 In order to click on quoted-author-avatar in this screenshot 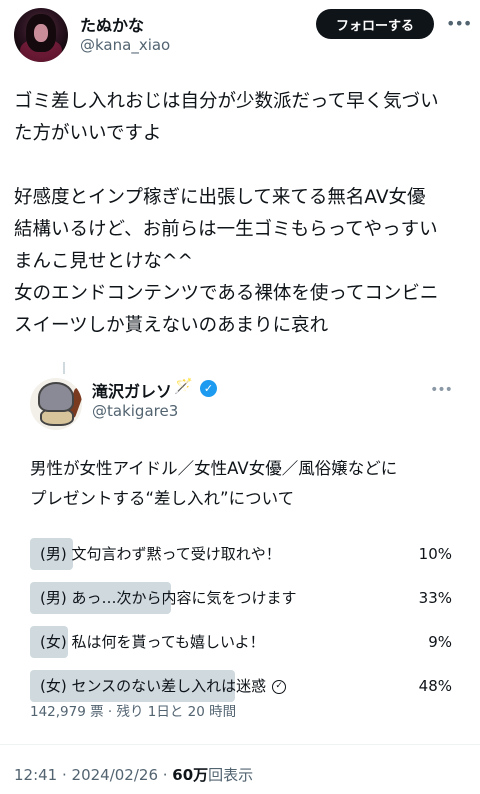, I will do `click(56, 404)`.